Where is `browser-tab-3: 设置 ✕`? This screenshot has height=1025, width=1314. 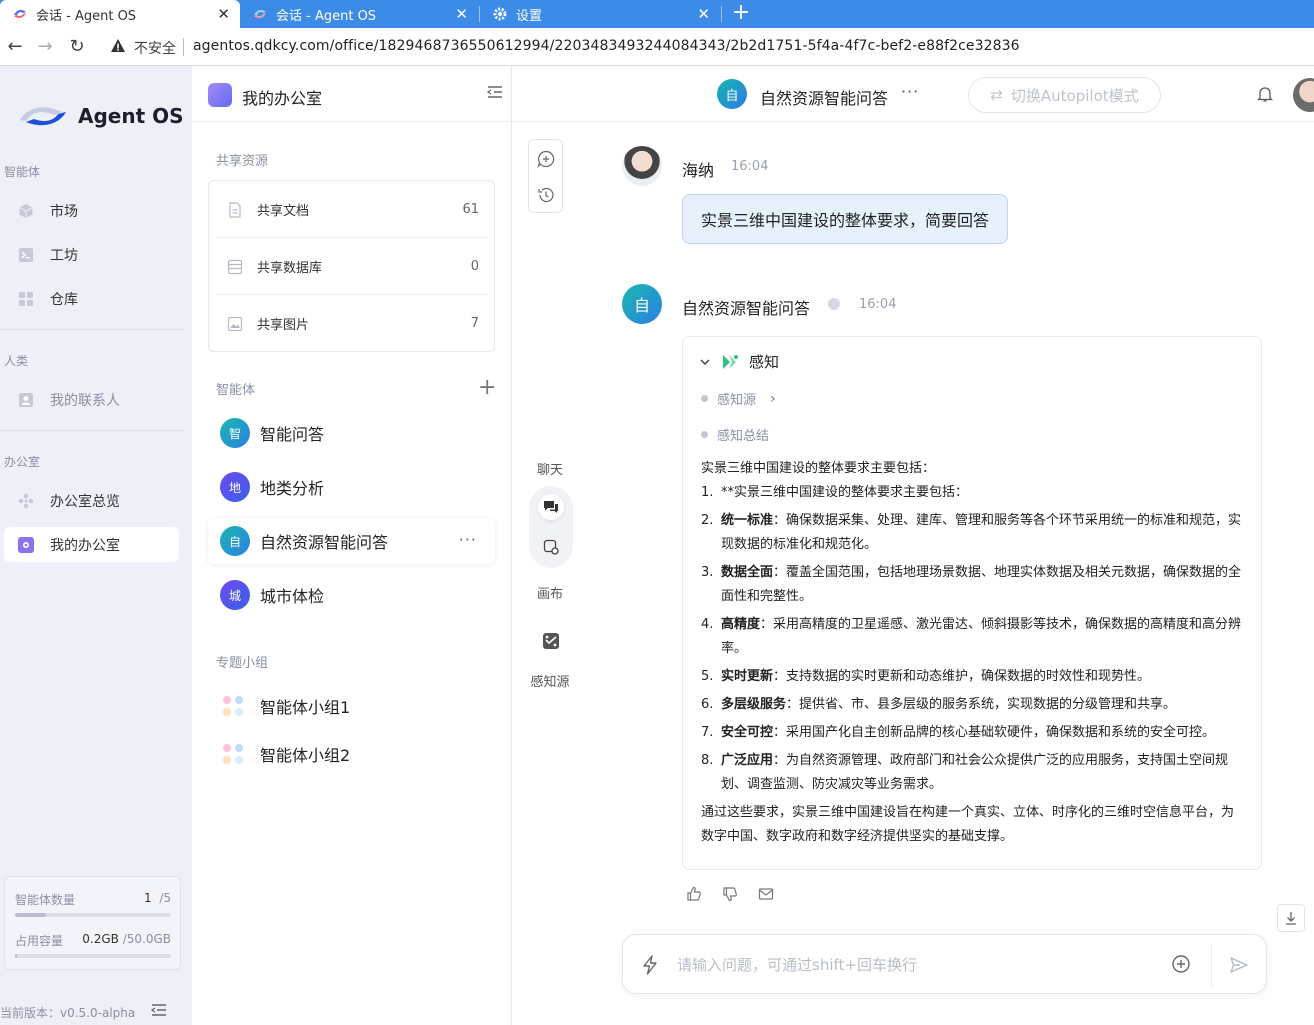
browser-tab-3: 设置 ✕ is located at coordinates (600, 14).